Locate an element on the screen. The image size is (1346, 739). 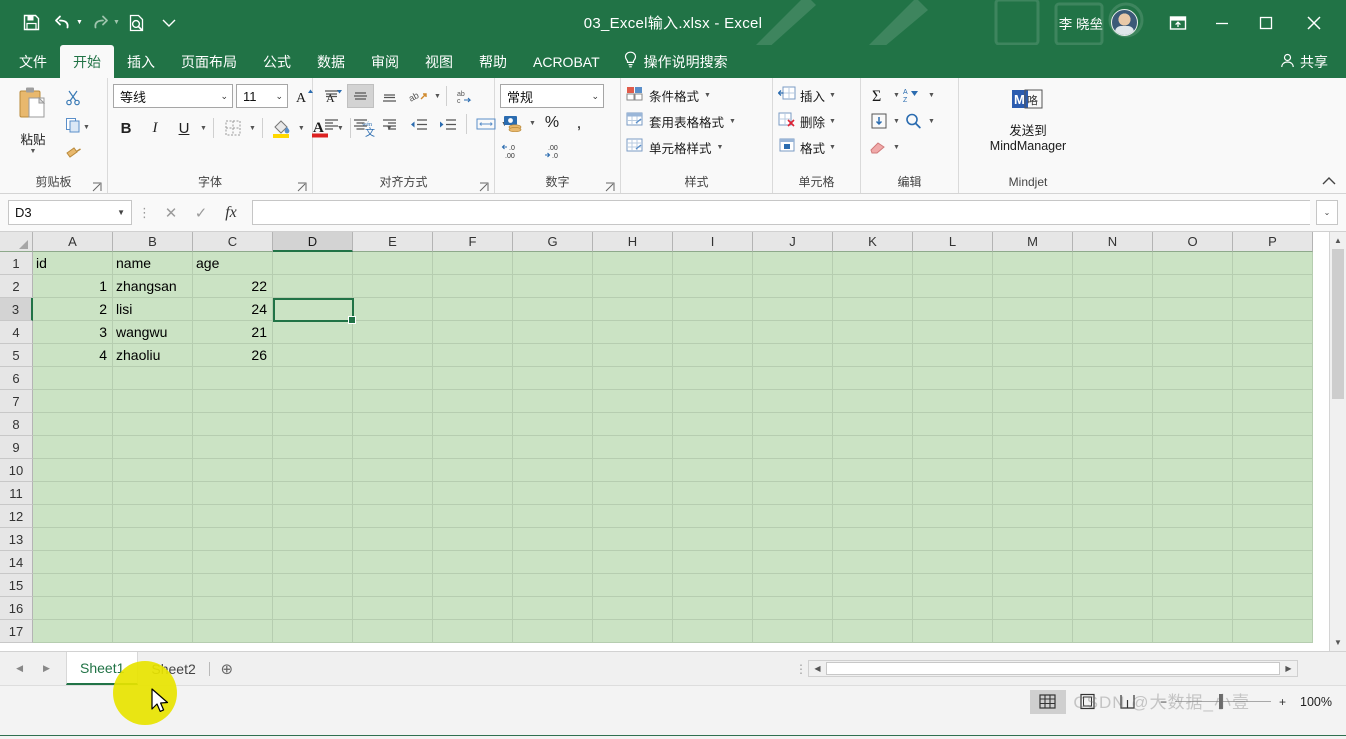
cell-N6 is located at coordinates (1113, 378).